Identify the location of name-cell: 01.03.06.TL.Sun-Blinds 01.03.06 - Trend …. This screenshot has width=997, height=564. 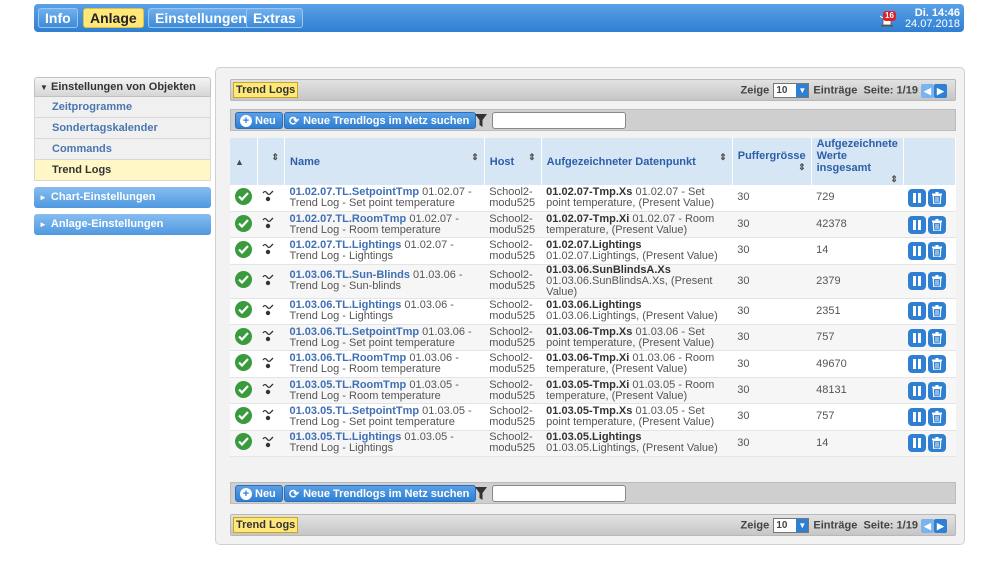
(384, 281).